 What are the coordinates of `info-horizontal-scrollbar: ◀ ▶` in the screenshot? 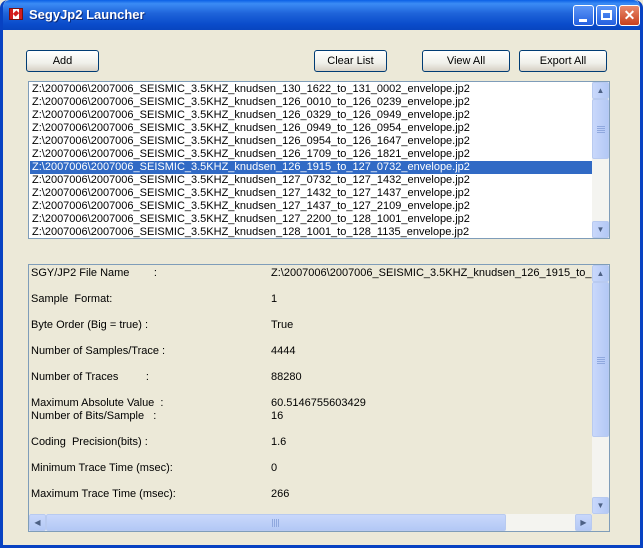 It's located at (310, 522).